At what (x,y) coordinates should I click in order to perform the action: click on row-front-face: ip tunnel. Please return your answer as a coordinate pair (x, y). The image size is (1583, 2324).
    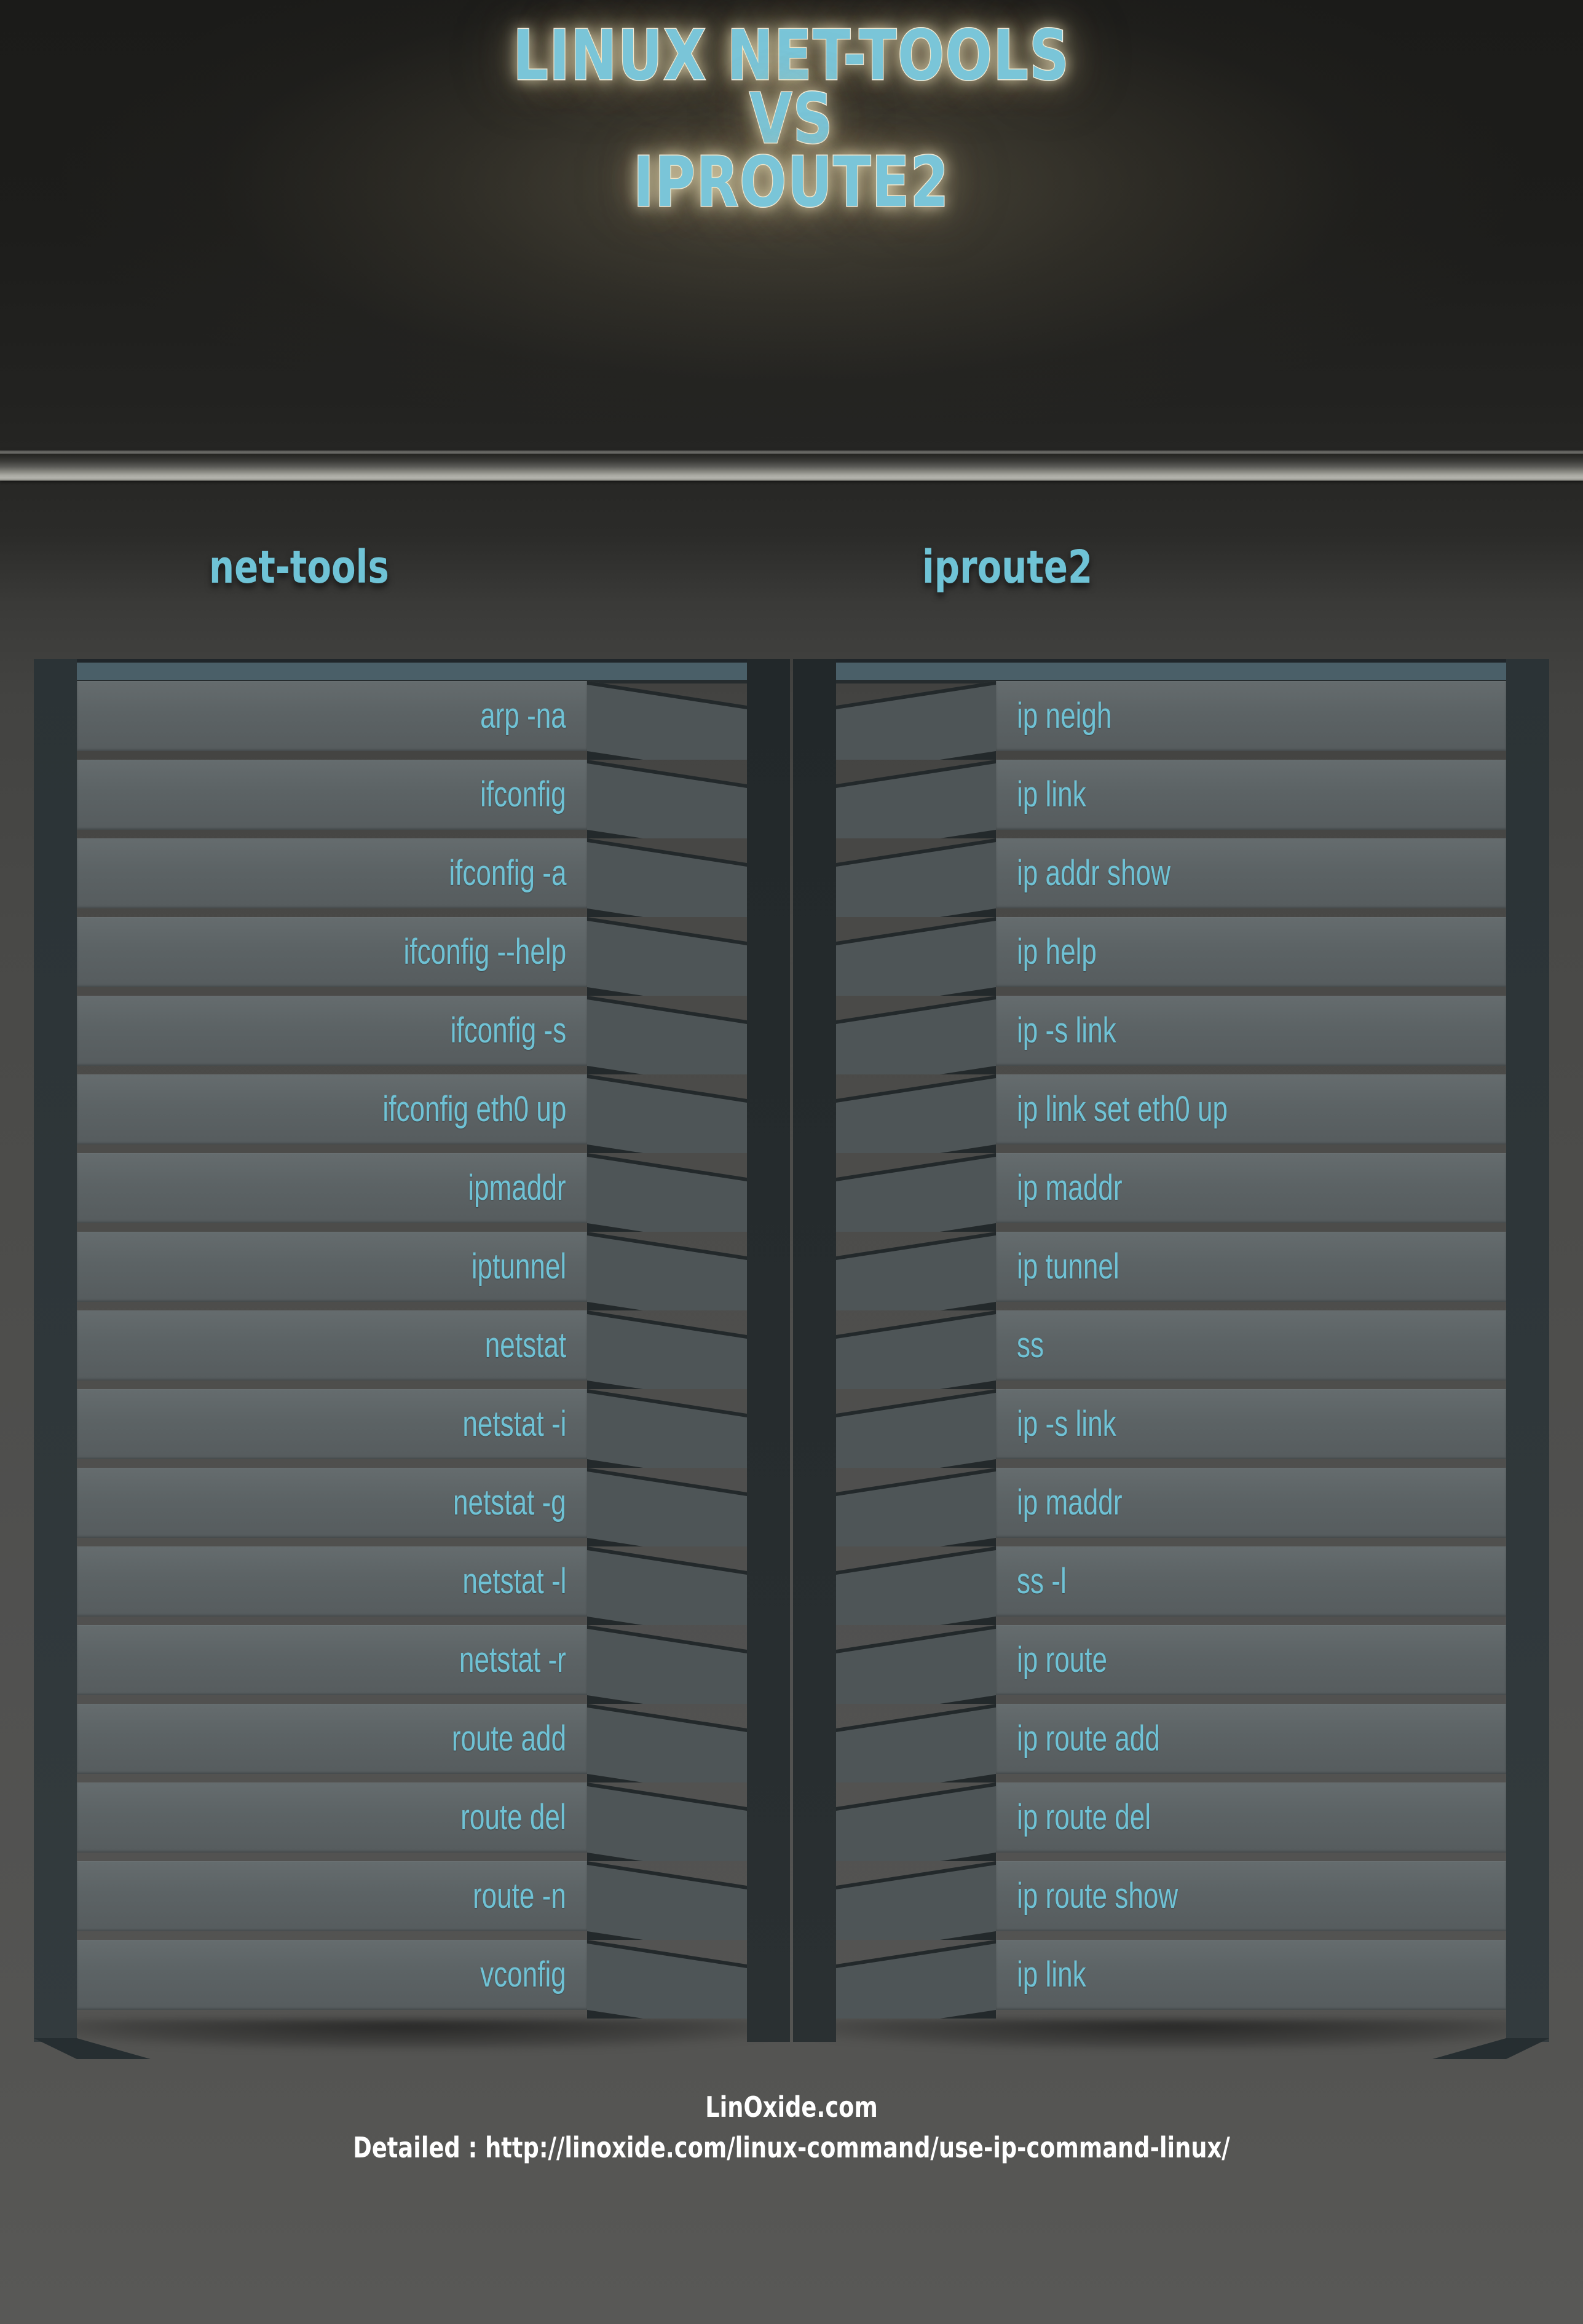
    Looking at the image, I should click on (1251, 1267).